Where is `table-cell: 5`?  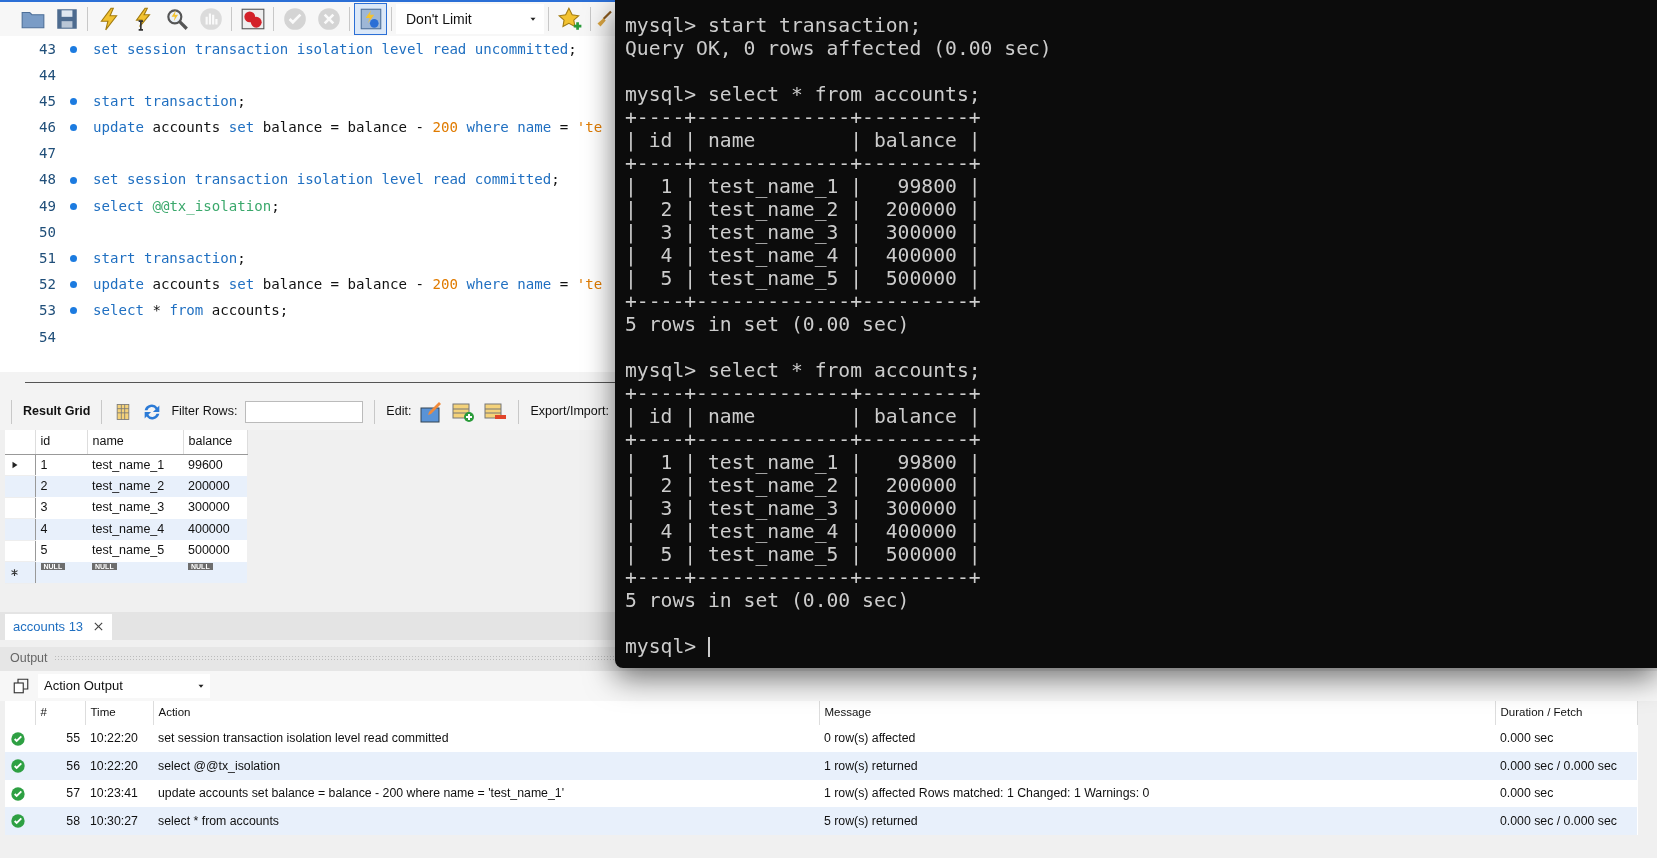
table-cell: 5 is located at coordinates (61, 551).